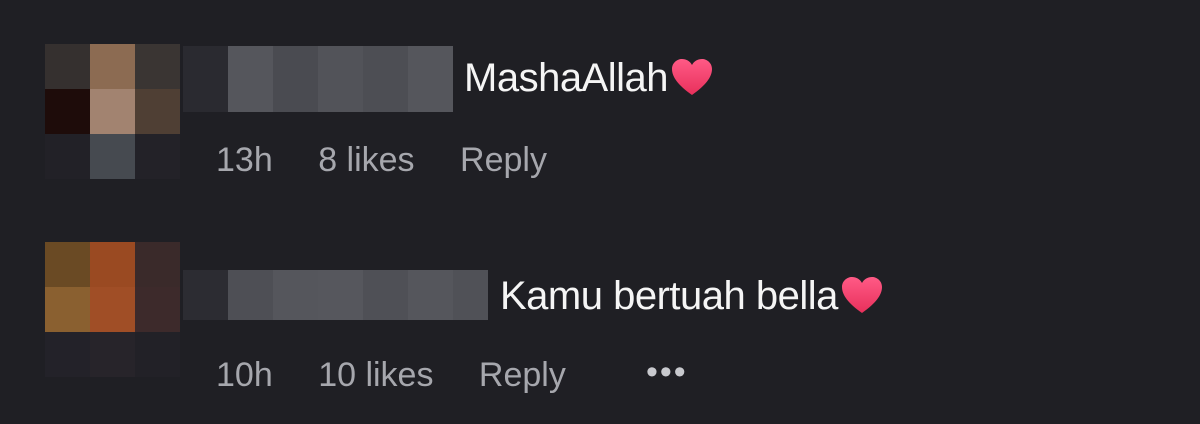 The width and height of the screenshot is (1200, 424). I want to click on timestamp: 10h, so click(244, 375).